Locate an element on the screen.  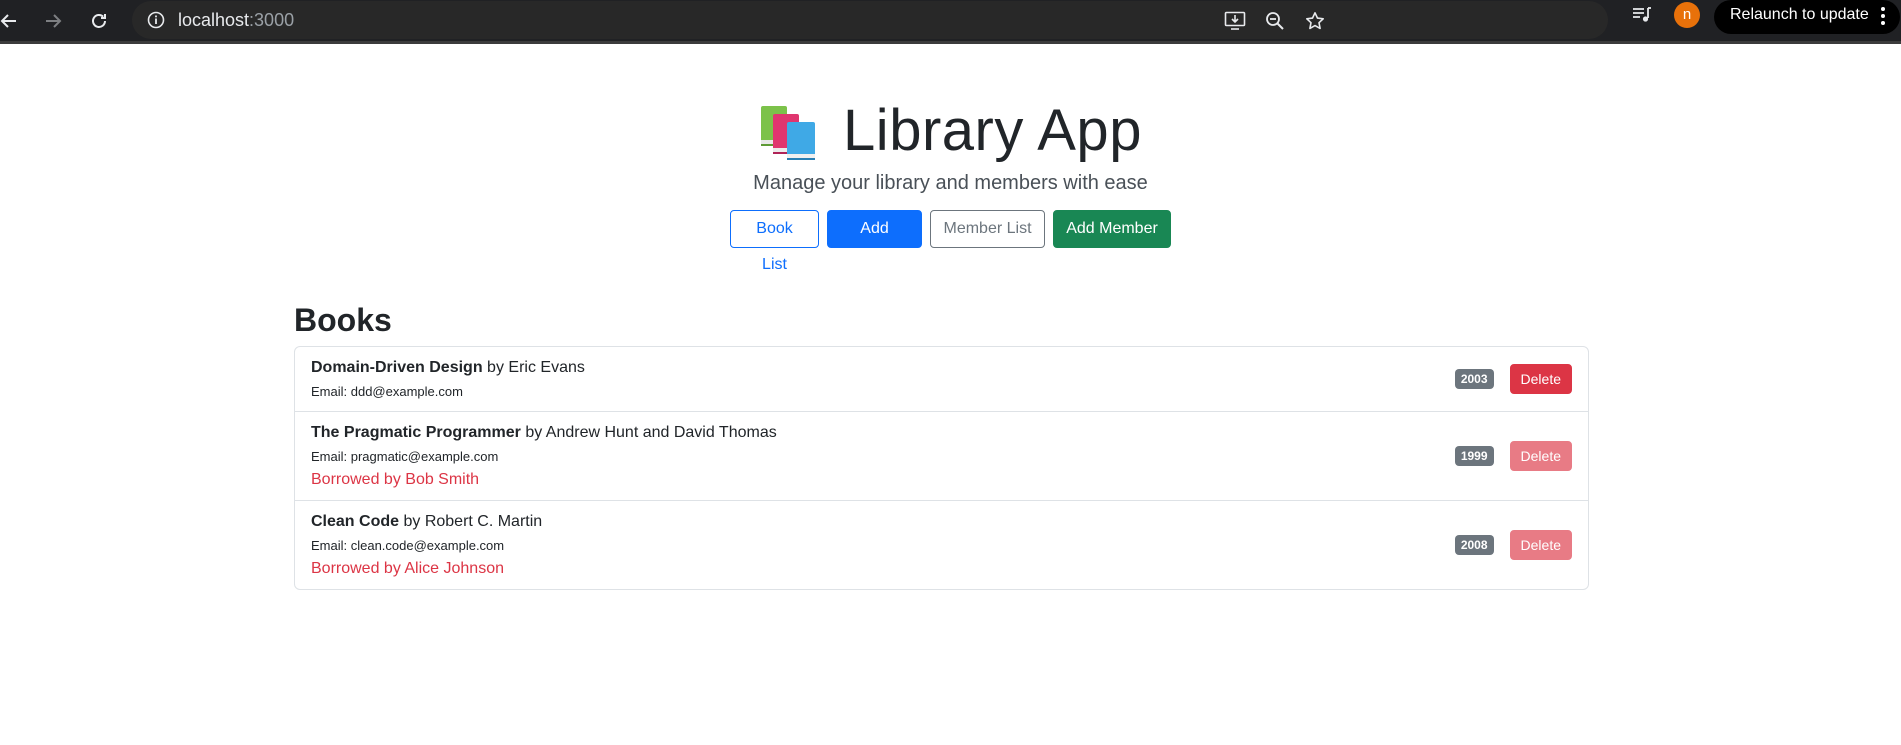
title-row: Library App is located at coordinates (950, 131).